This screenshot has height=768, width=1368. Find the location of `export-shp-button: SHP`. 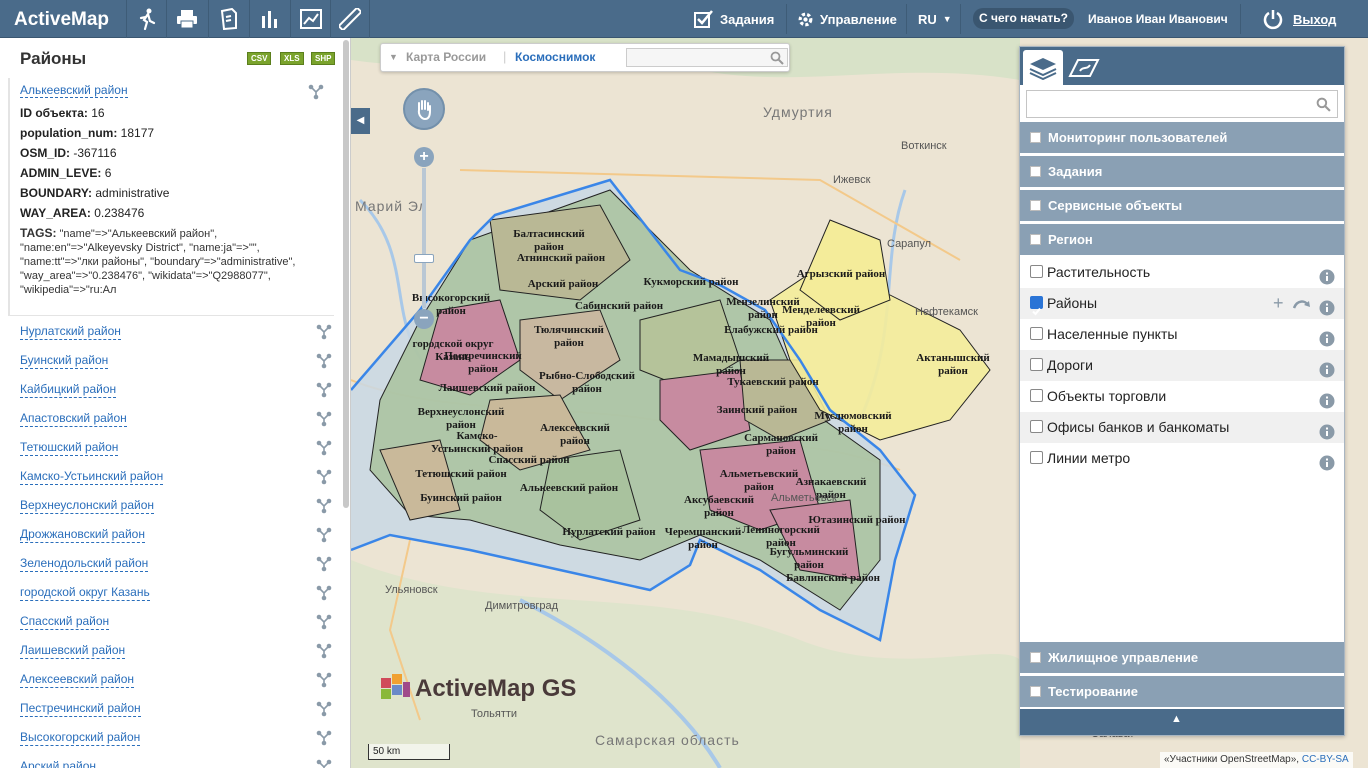

export-shp-button: SHP is located at coordinates (323, 58).